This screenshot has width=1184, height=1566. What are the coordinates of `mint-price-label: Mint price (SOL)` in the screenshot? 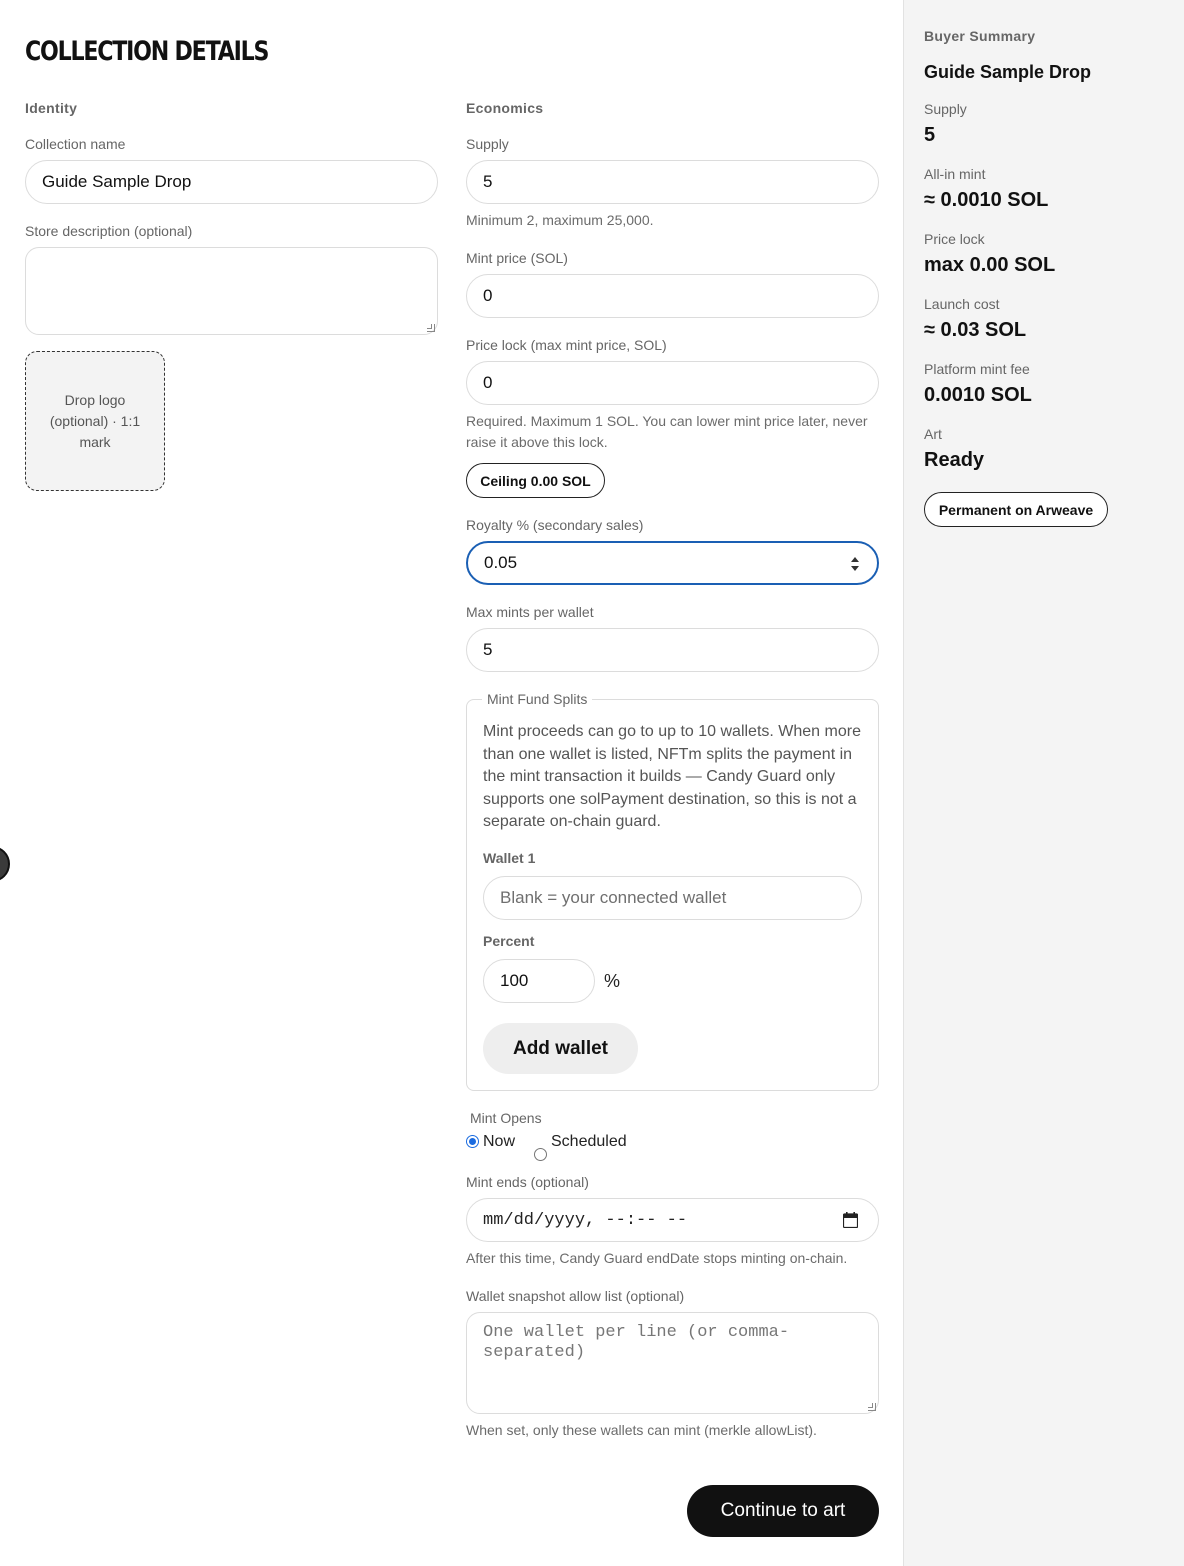 It's located at (517, 258).